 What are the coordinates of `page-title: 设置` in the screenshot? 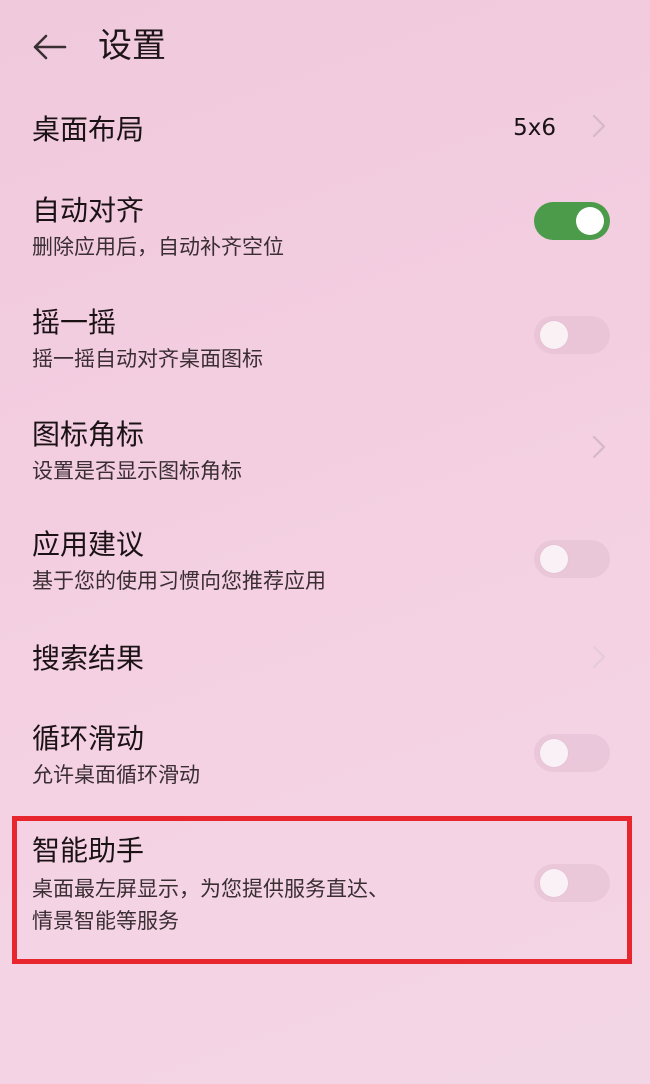 It's located at (132, 46).